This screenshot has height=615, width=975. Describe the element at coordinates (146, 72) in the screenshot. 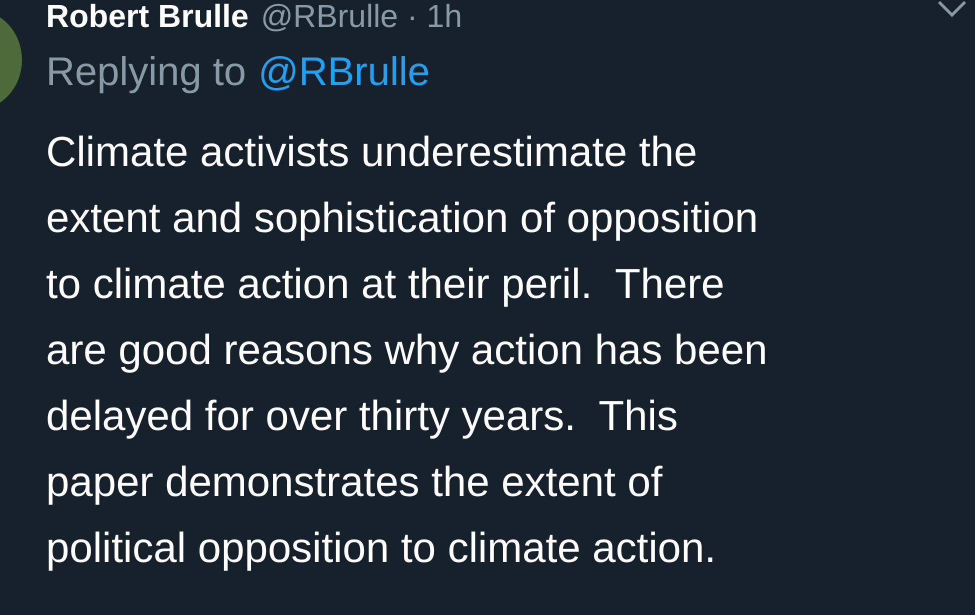

I see `replying-to-label: Replying to` at that location.